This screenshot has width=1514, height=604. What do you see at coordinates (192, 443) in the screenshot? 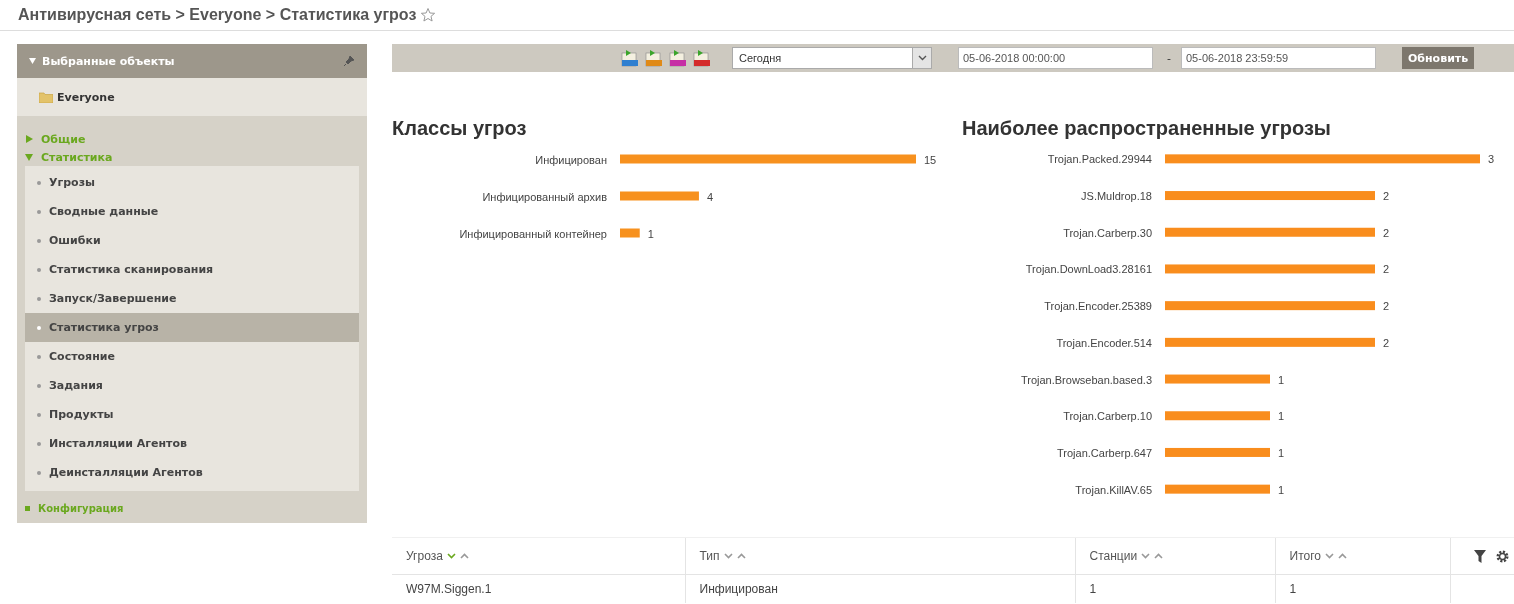
I see `nav-item: Инсталляции Агентов` at bounding box center [192, 443].